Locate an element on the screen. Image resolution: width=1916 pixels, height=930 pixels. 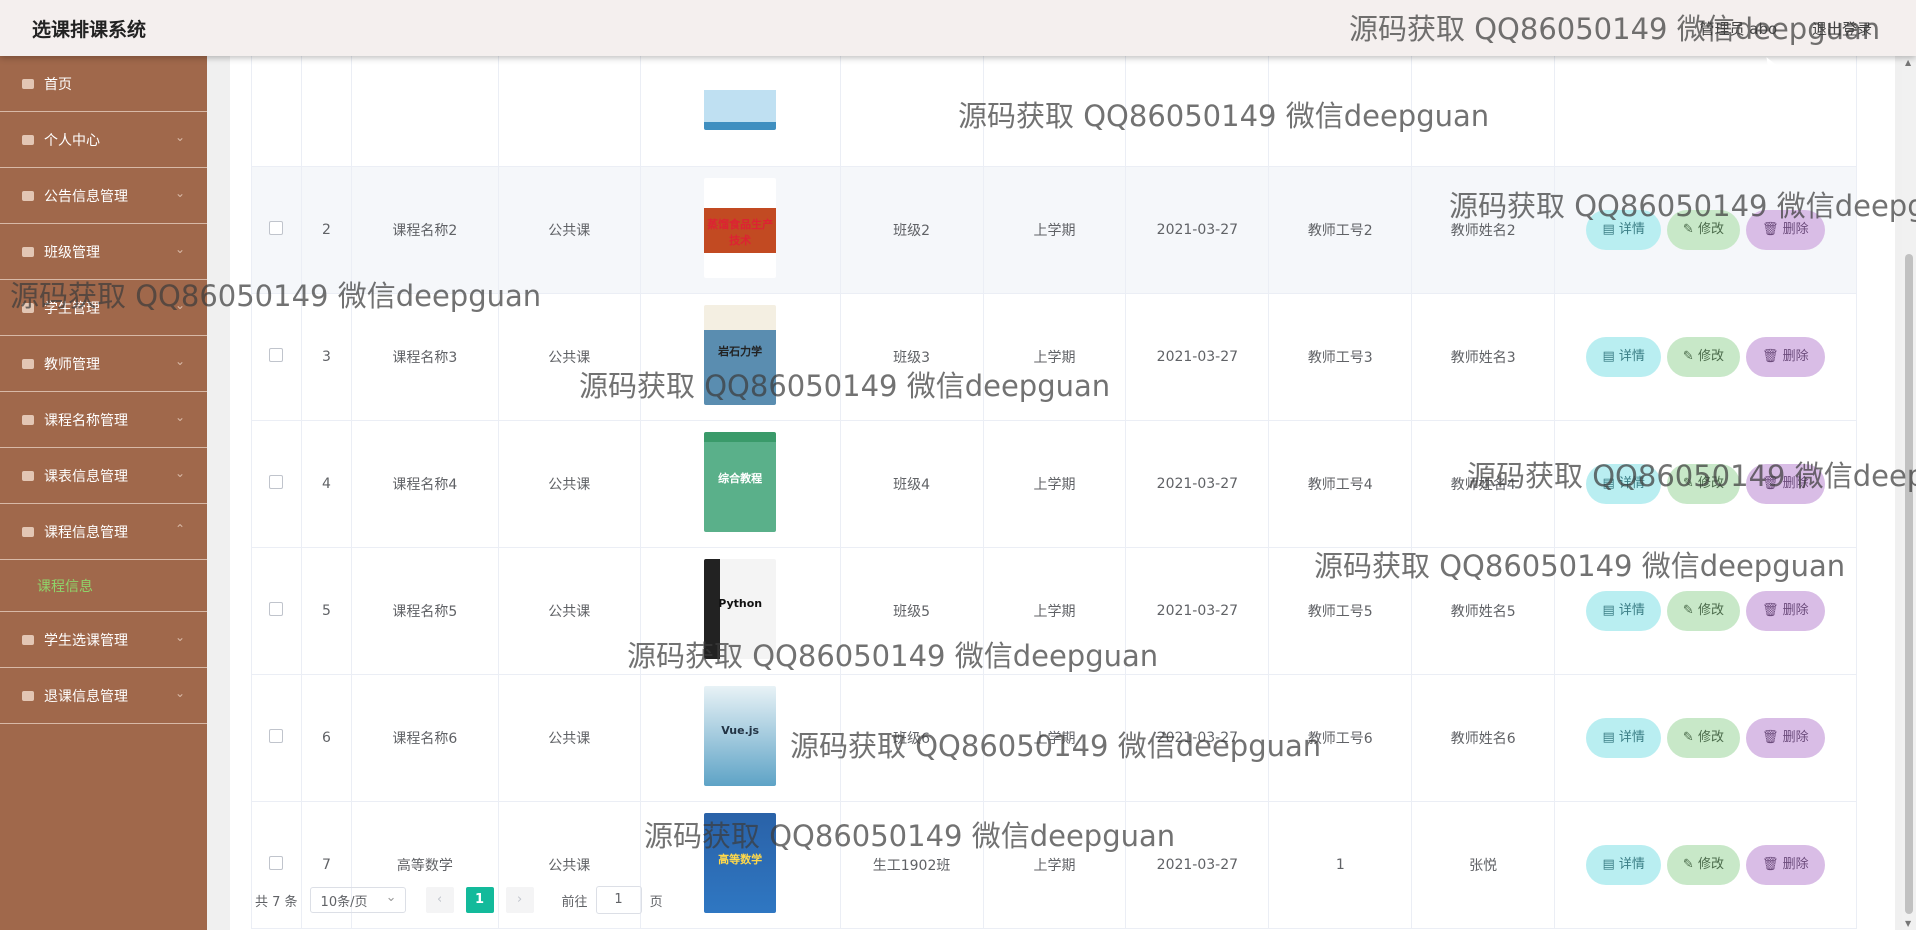
course-cover-image: Python is located at coordinates (740, 609).